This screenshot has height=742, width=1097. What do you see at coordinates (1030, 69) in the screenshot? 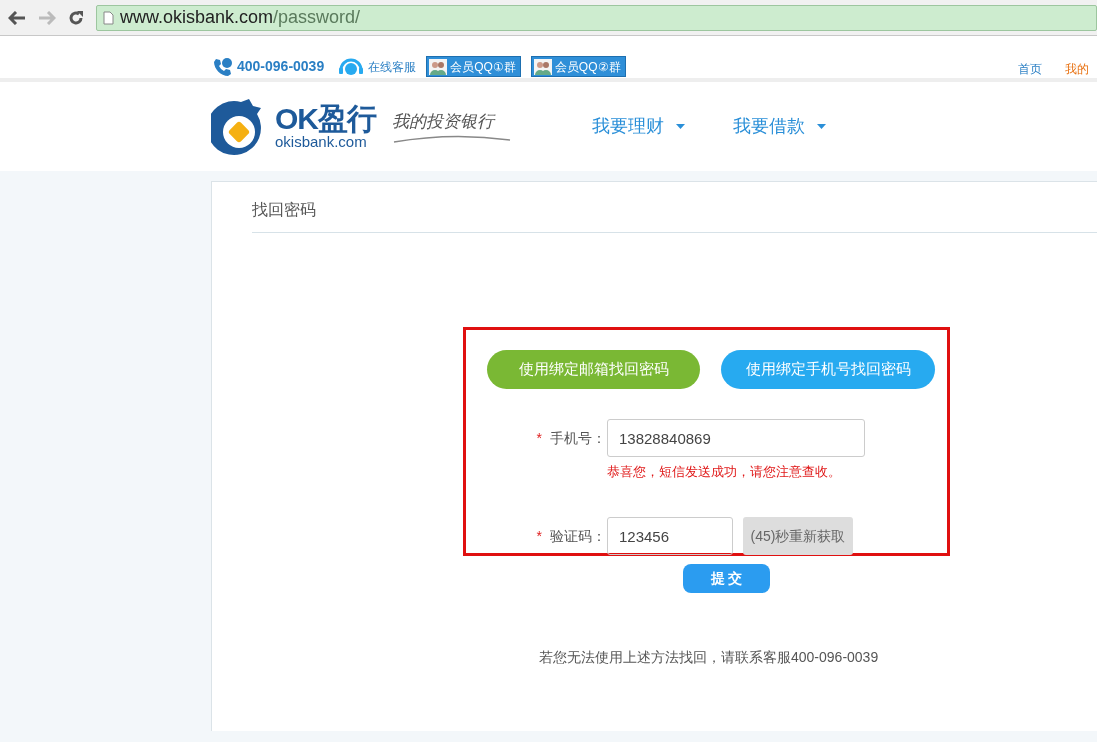
I see `top-link: 首页` at bounding box center [1030, 69].